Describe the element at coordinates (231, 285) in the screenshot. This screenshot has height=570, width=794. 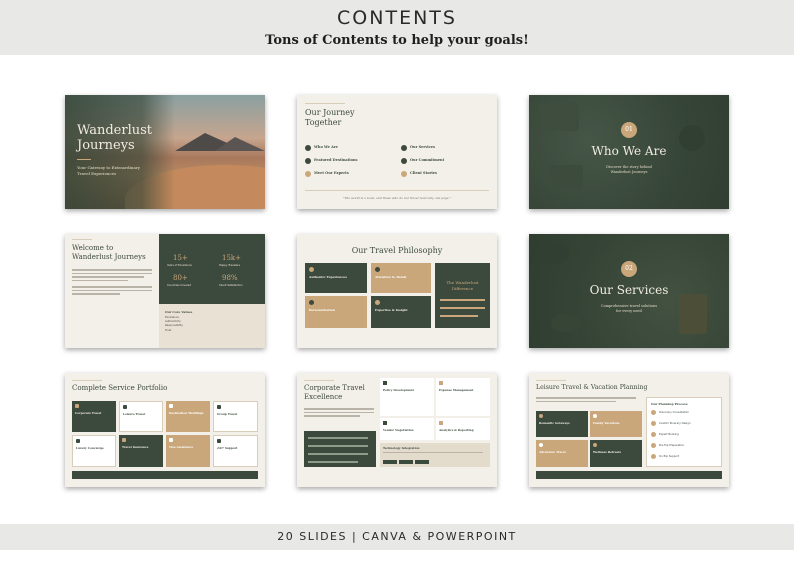
I see `stat-label: Client Satisfaction` at that location.